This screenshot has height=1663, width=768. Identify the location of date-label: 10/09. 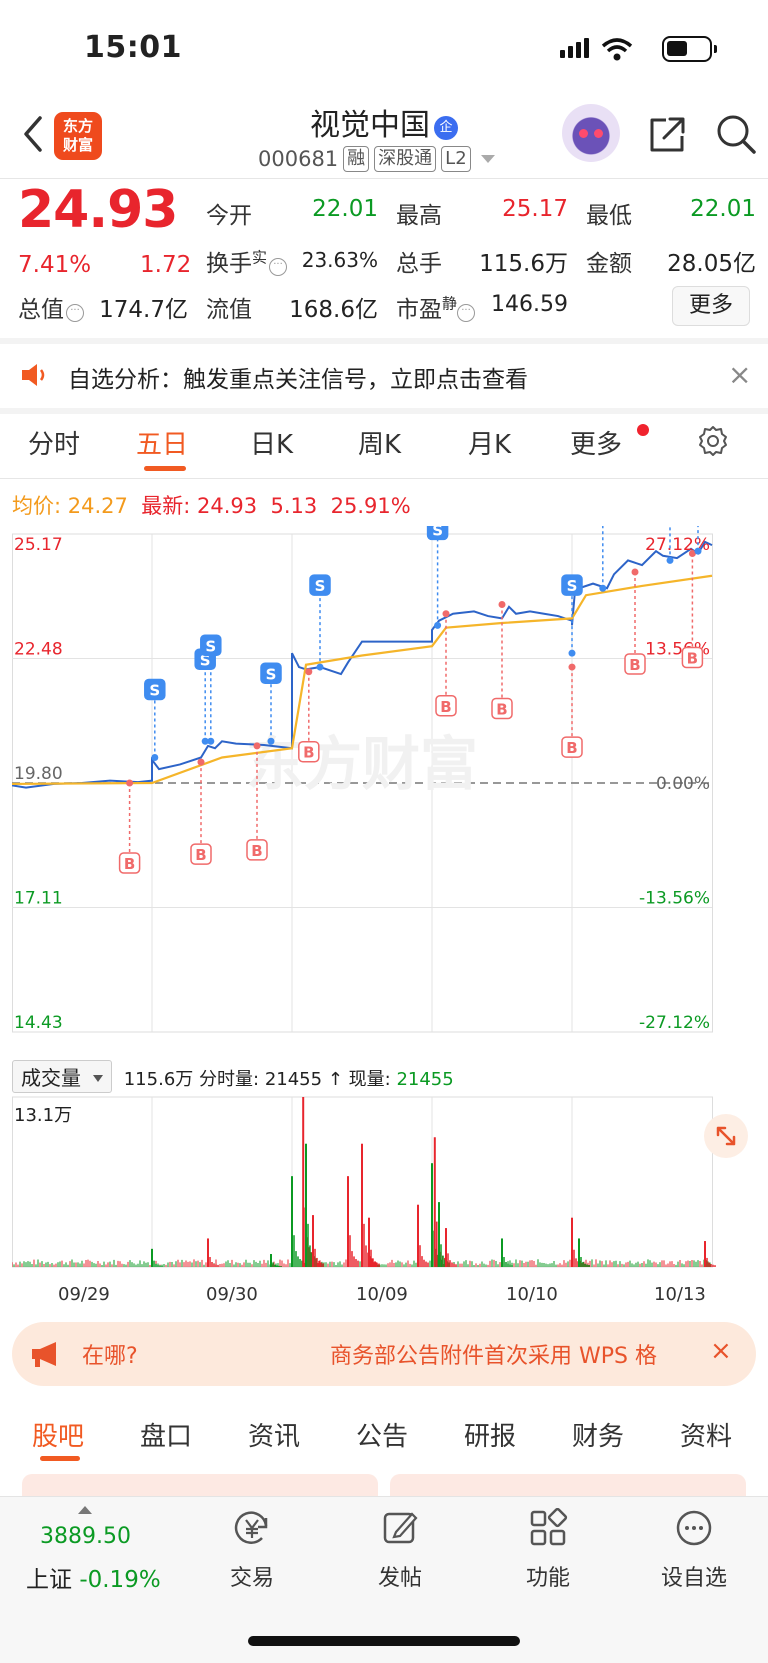
(382, 1294).